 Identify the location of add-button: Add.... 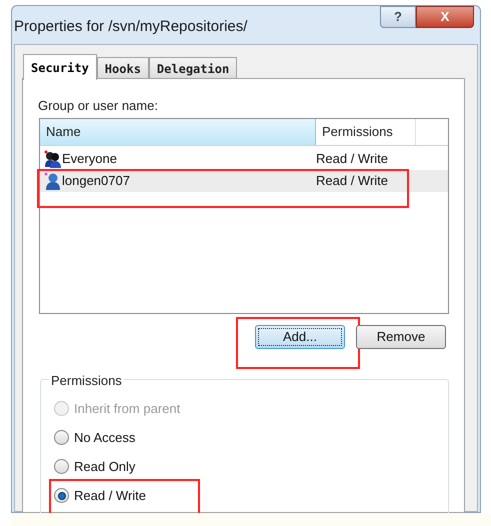
(300, 337).